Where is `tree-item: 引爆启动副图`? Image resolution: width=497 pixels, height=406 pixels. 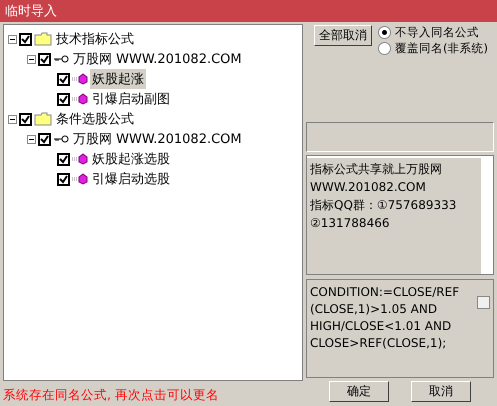 tree-item: 引爆启动副图 is located at coordinates (131, 99).